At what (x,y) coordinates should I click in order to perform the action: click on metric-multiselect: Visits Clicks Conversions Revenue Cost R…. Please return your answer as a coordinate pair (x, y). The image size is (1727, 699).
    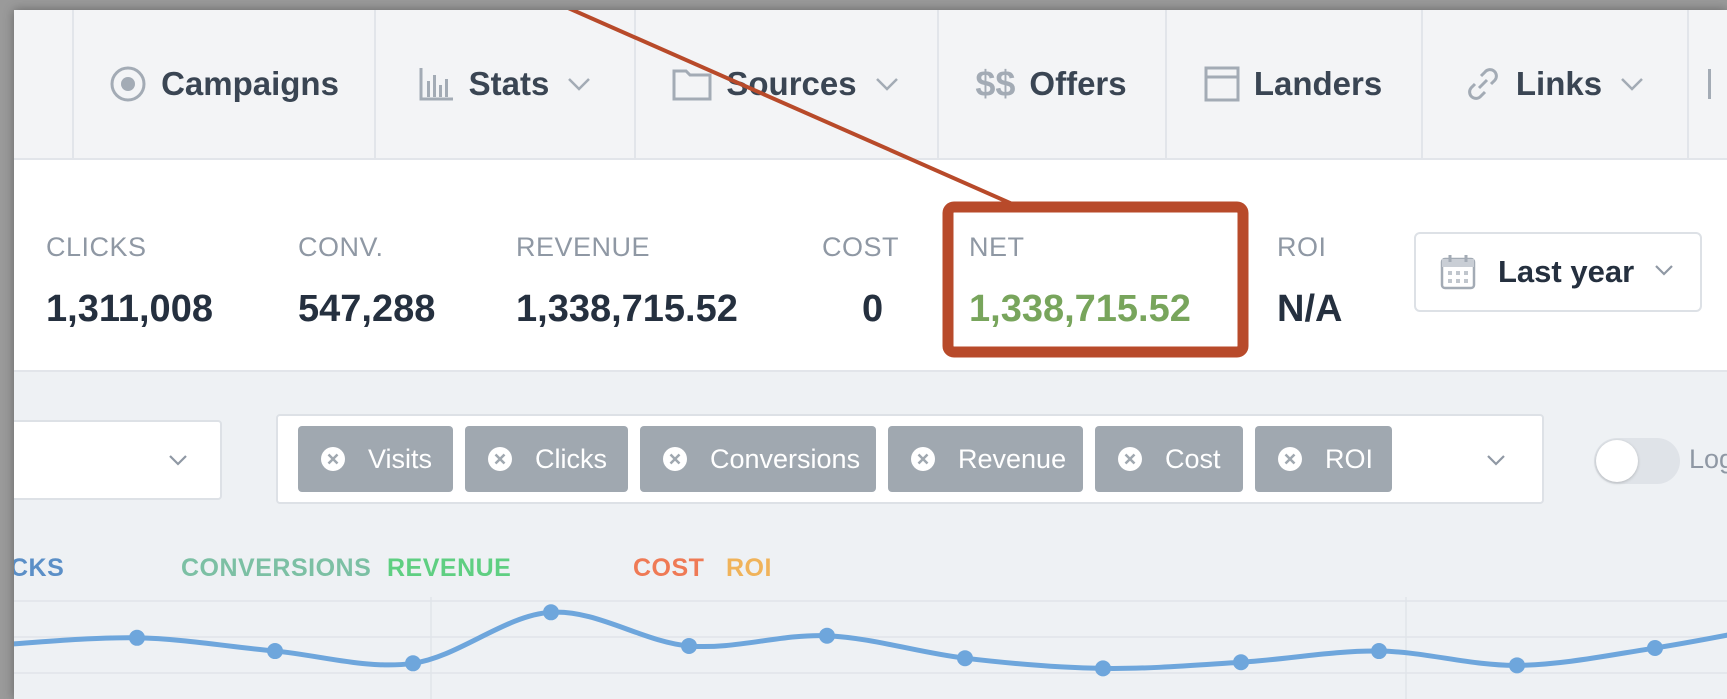
    Looking at the image, I should click on (910, 459).